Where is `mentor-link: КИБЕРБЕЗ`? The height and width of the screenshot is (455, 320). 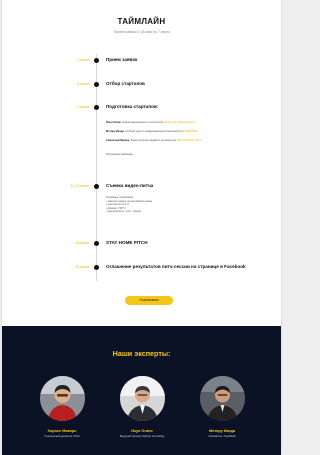 mentor-link: КИБЕРБЕЗ is located at coordinates (190, 131).